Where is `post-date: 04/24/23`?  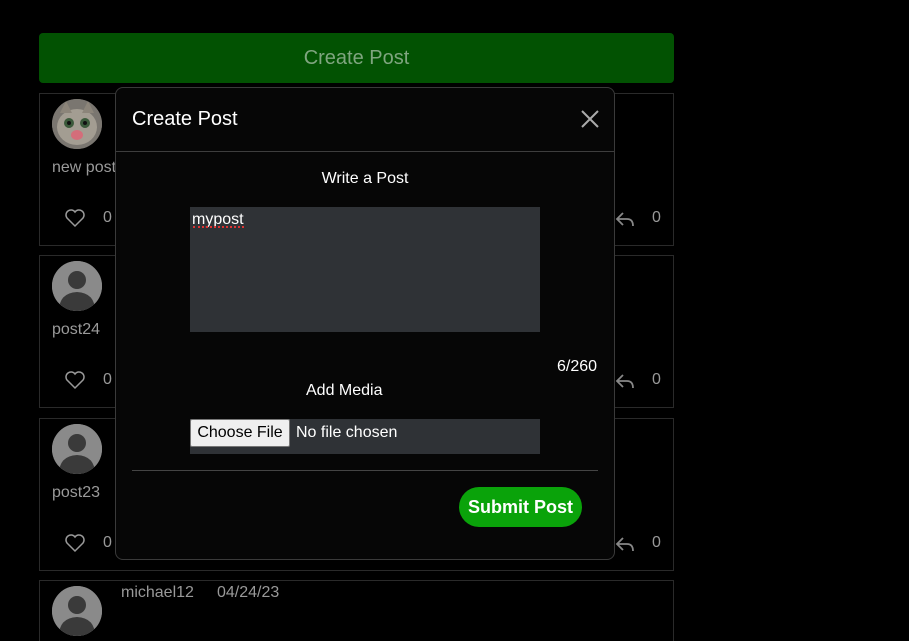
post-date: 04/24/23 is located at coordinates (248, 592).